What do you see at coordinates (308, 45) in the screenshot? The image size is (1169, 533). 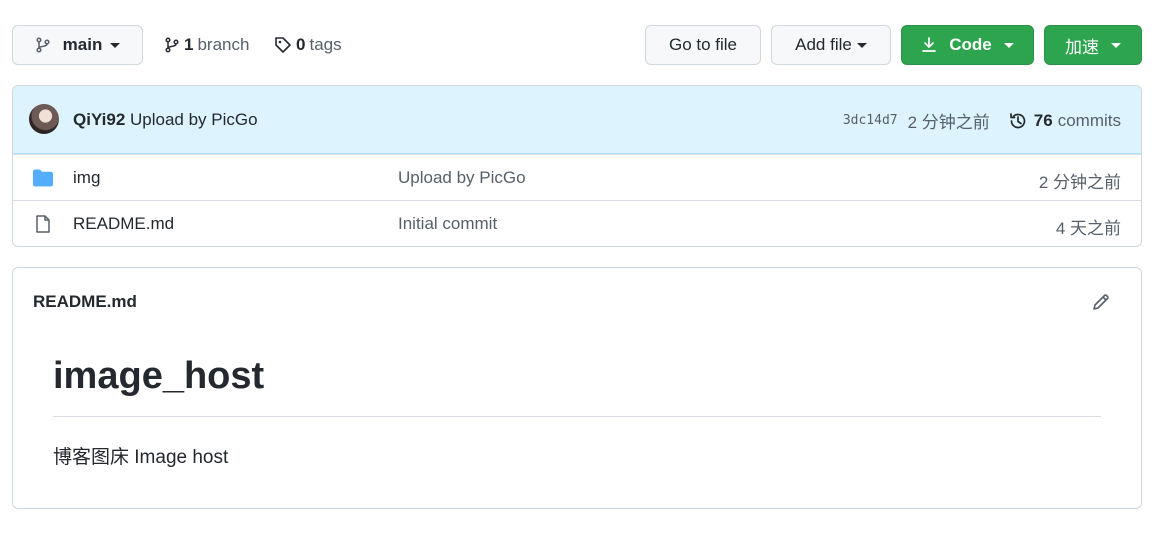 I see `tags-link: 0 tags` at bounding box center [308, 45].